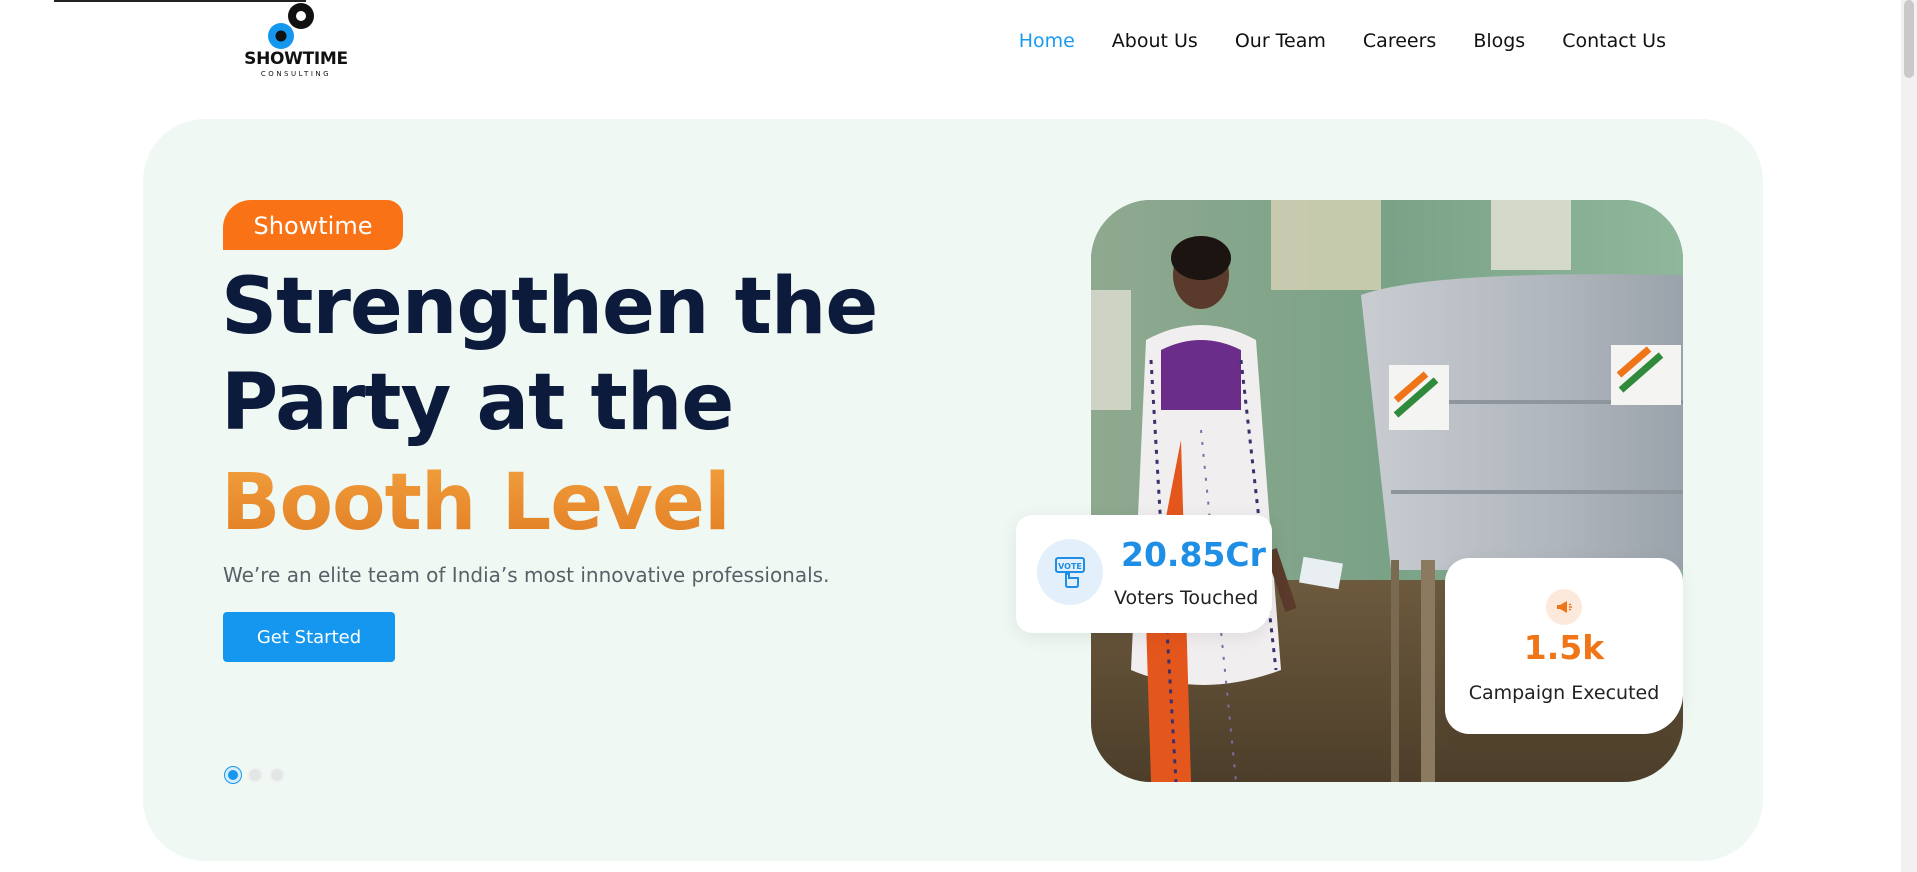 Image resolution: width=1917 pixels, height=872 pixels. I want to click on nav-contact-us: Contact Us, so click(1614, 41).